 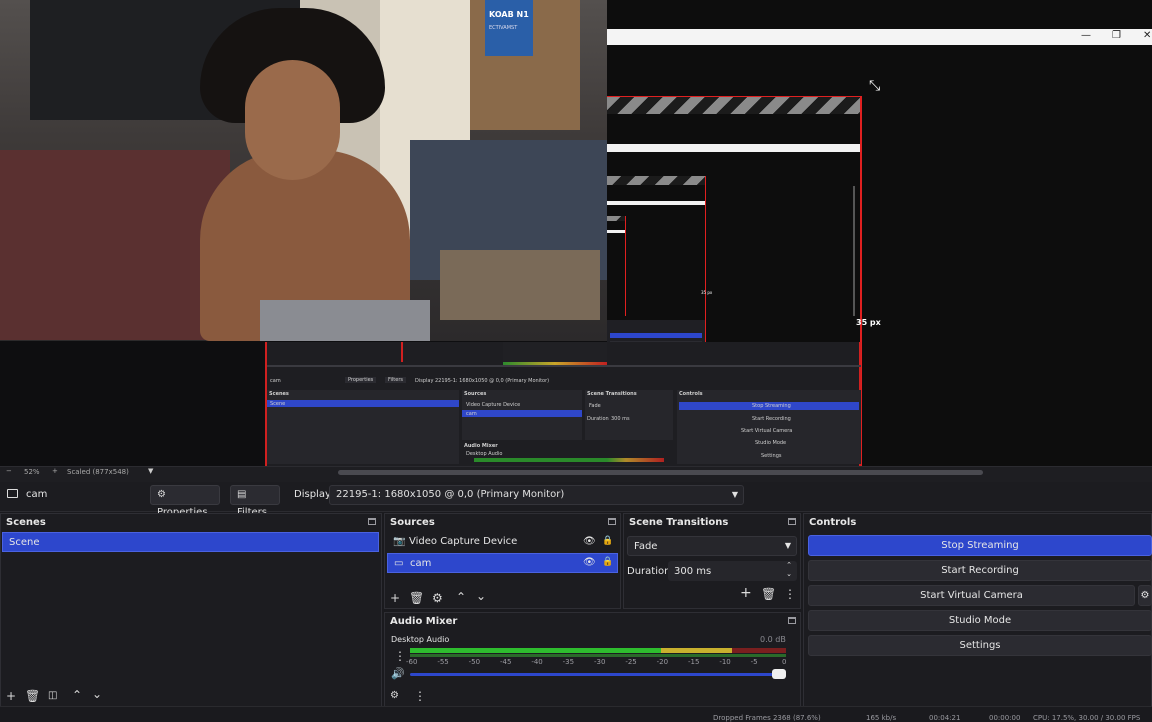 What do you see at coordinates (600, 662) in the screenshot?
I see `audio-tick-label: -30` at bounding box center [600, 662].